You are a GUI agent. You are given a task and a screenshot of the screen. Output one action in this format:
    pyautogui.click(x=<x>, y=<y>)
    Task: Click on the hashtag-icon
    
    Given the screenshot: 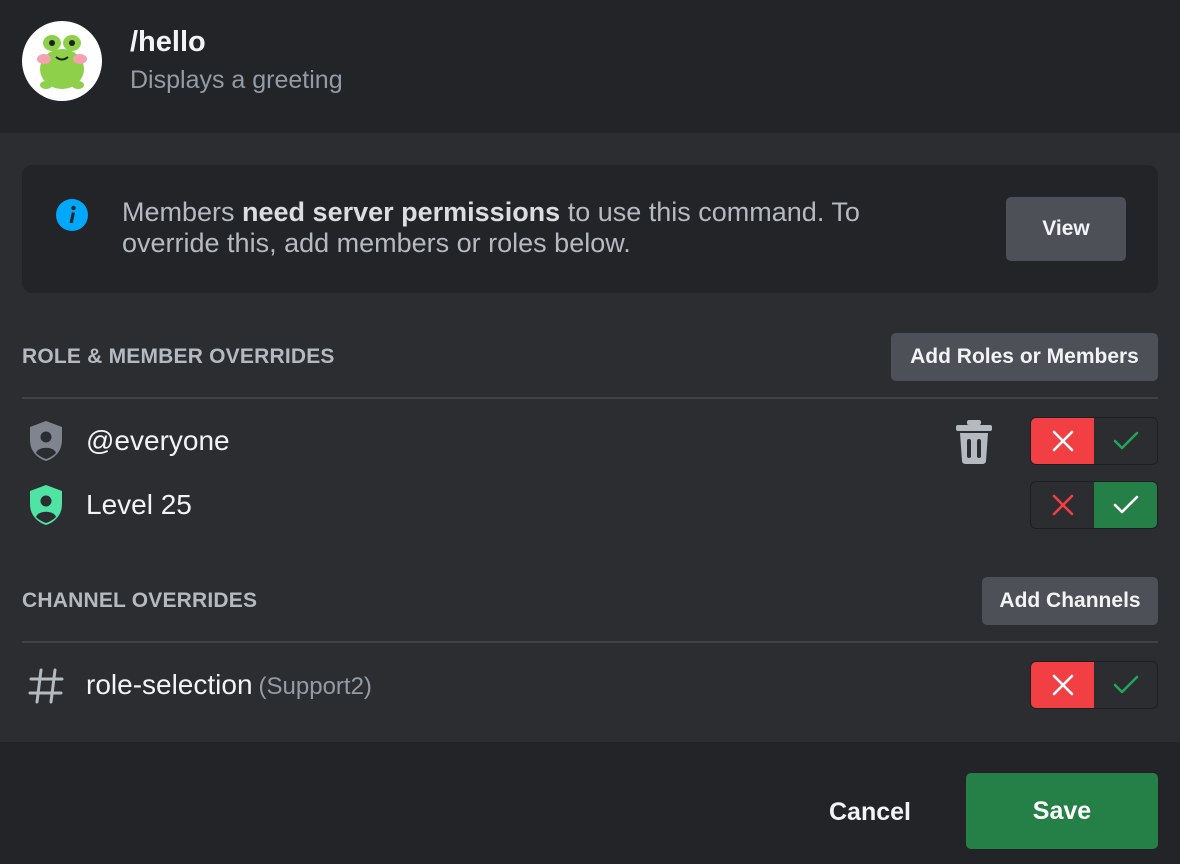 What is the action you would take?
    pyautogui.click(x=46, y=686)
    